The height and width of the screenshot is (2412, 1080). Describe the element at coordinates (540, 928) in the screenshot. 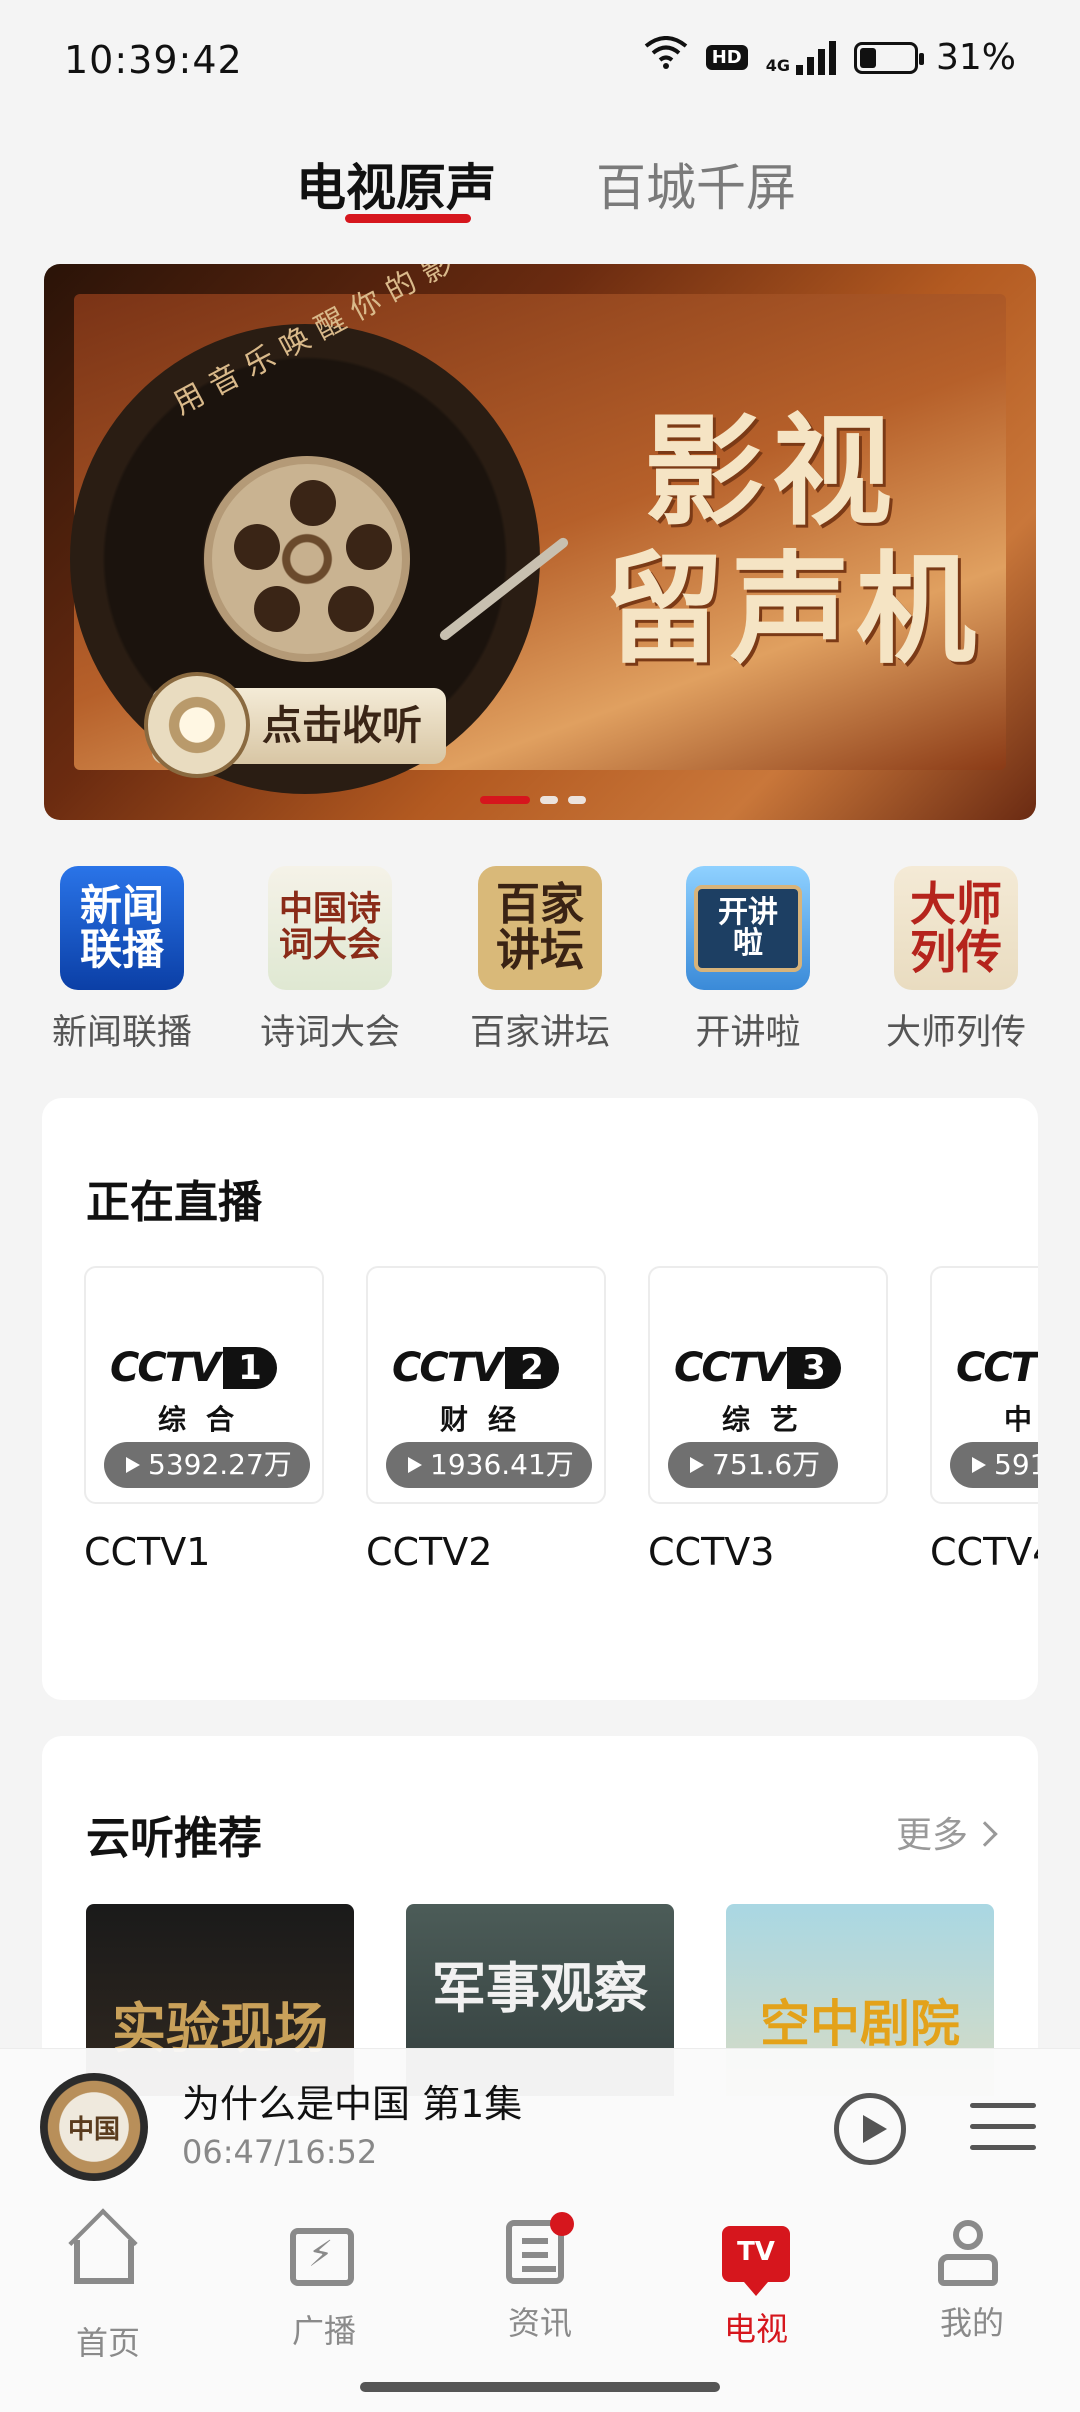

I see `lecture-room-icon: 百家讲坛` at that location.